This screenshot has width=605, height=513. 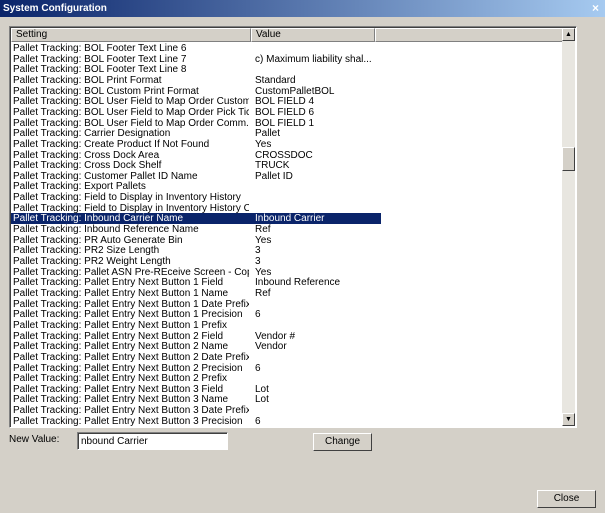 I want to click on column-header-setting: Setting, so click(x=131, y=35).